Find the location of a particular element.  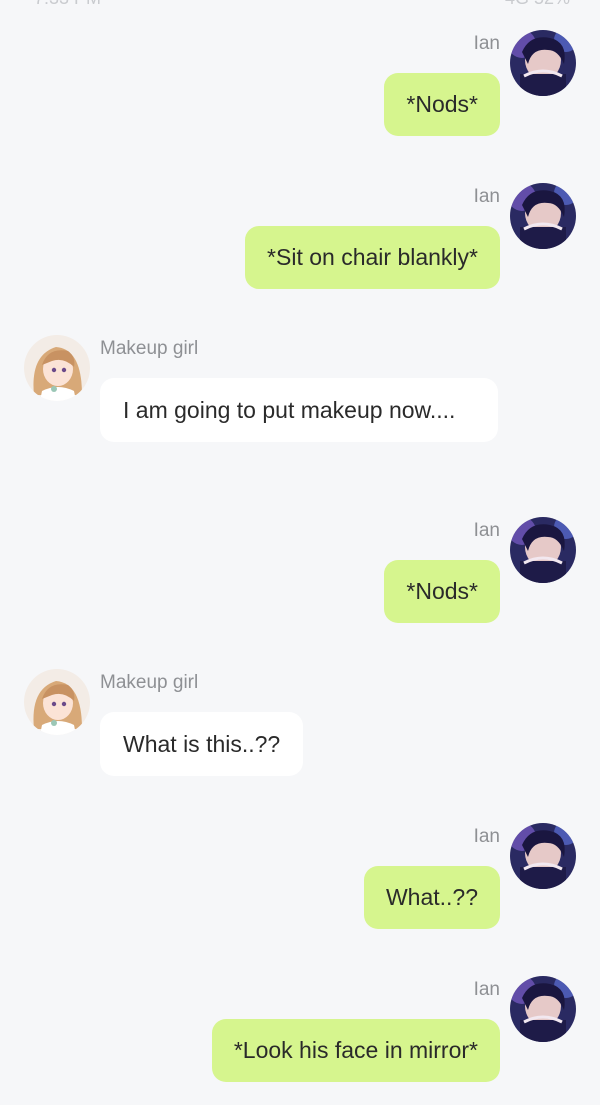

message-bubble: *Sit on chair blankly* is located at coordinates (372, 257).